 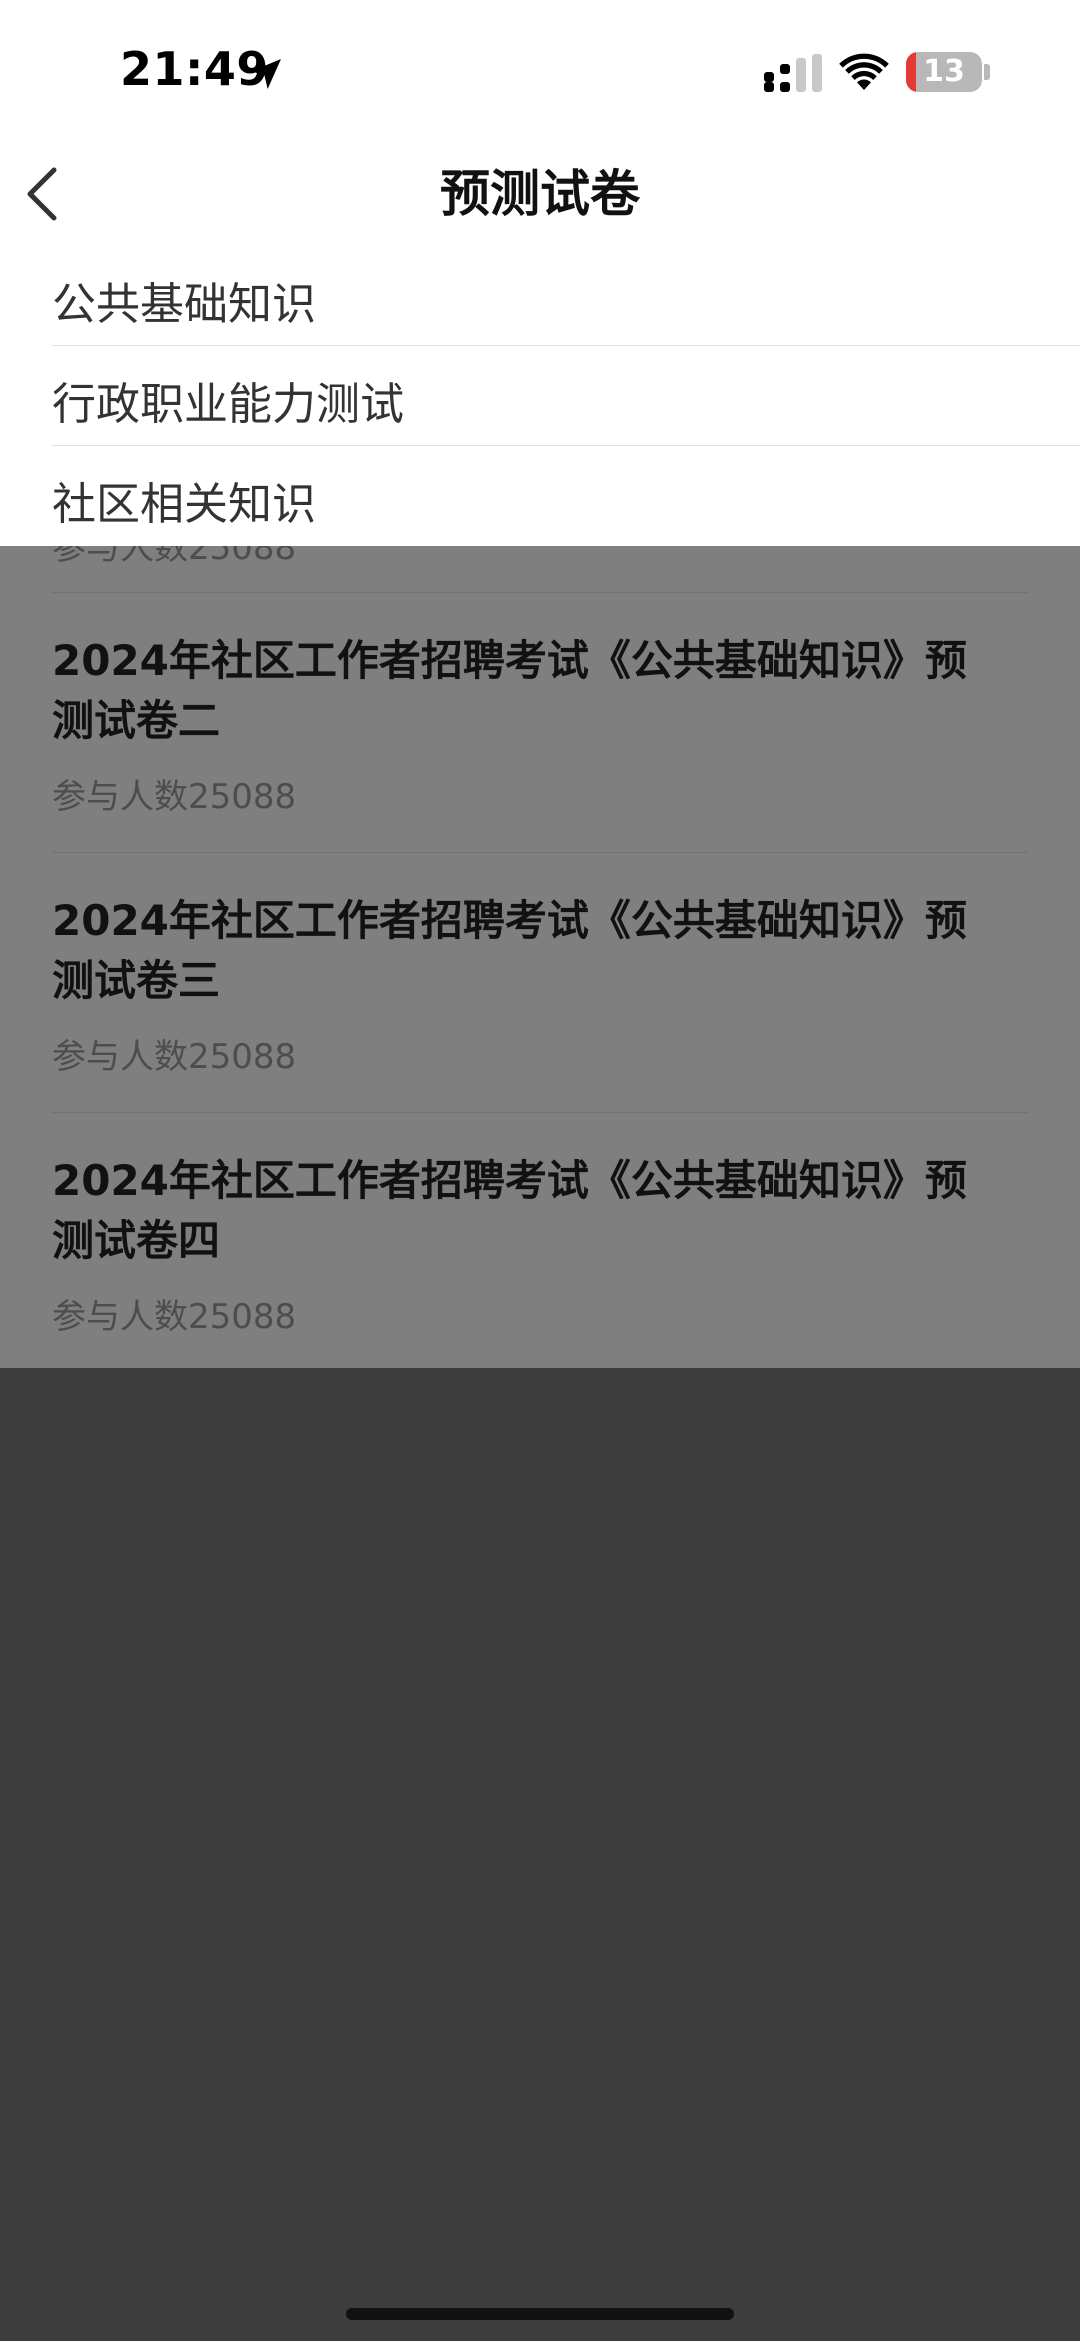 I want to click on wifi-icon, so click(x=864, y=71).